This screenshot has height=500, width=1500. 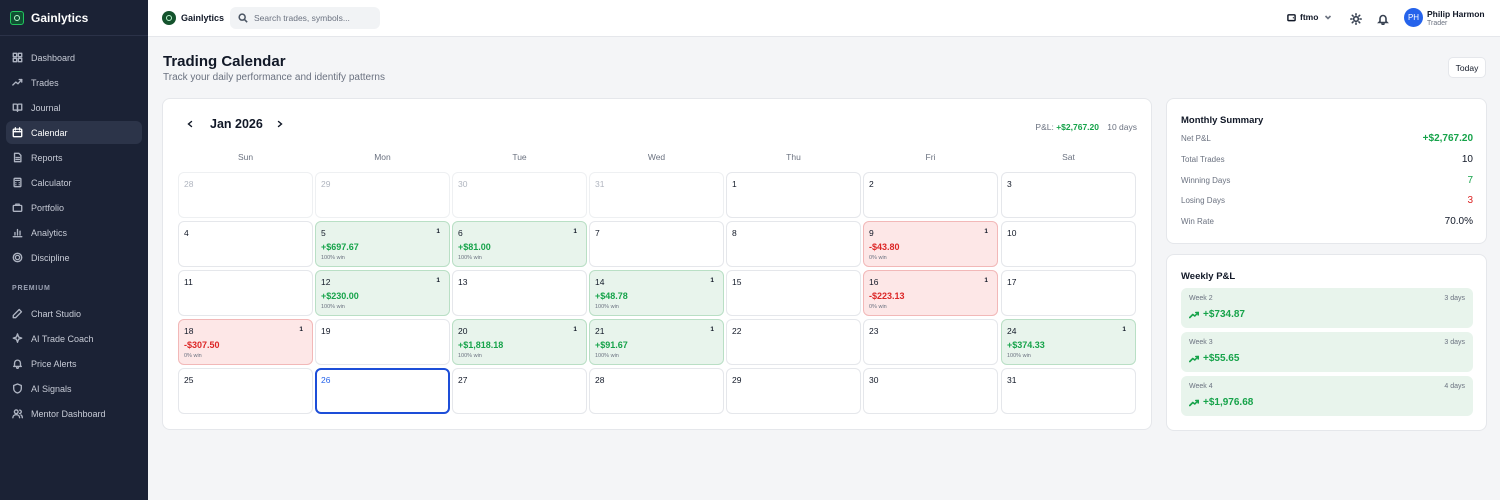 I want to click on day-number: 27, so click(x=463, y=380).